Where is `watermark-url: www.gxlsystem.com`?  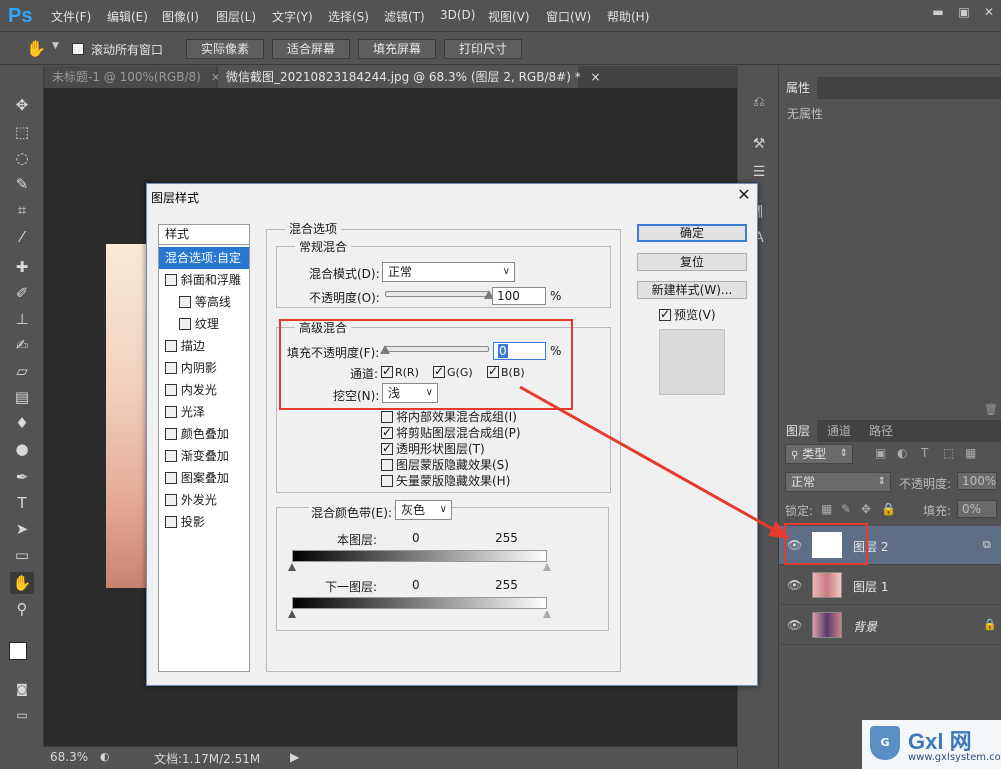
watermark-url: www.gxlsystem.com is located at coordinates (954, 757).